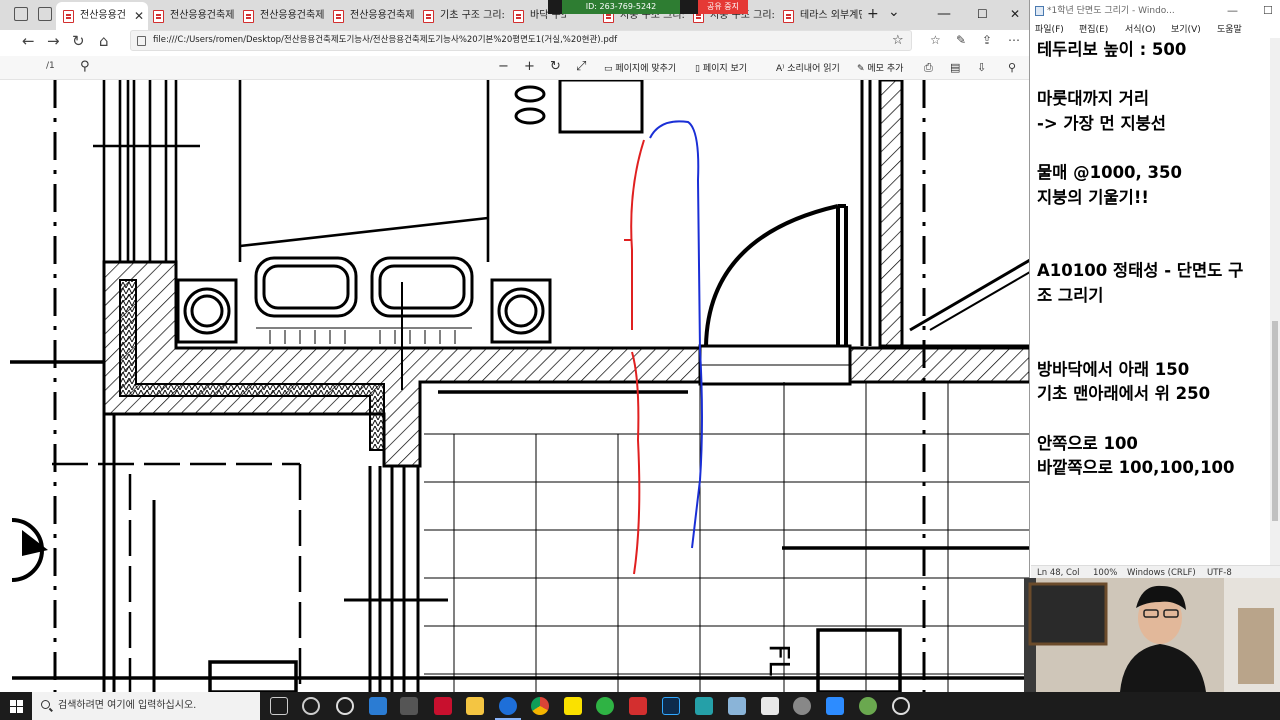 The height and width of the screenshot is (720, 1280). Describe the element at coordinates (901, 706) in the screenshot. I see `clock-app-icon` at that location.